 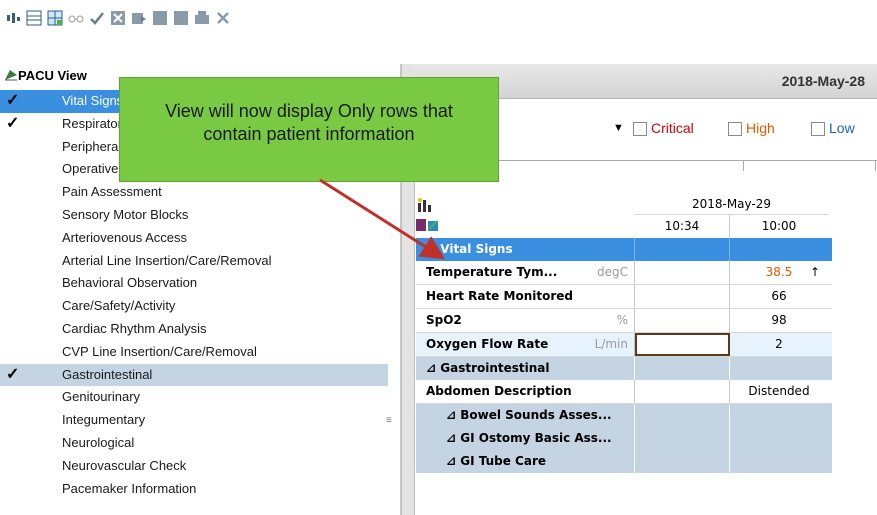 I want to click on view-section-item: Behavioral Observation, so click(x=194, y=283).